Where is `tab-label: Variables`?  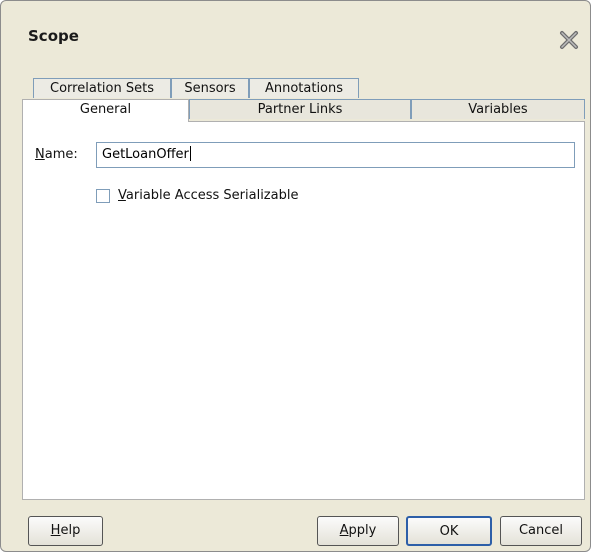
tab-label: Variables is located at coordinates (498, 109).